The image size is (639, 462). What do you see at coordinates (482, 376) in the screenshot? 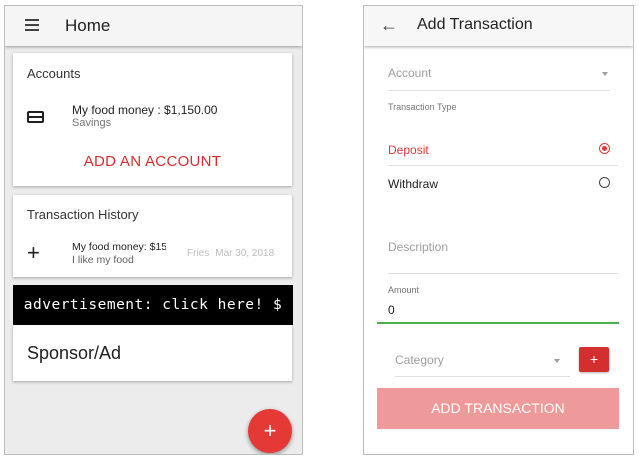
I see `category-underline` at bounding box center [482, 376].